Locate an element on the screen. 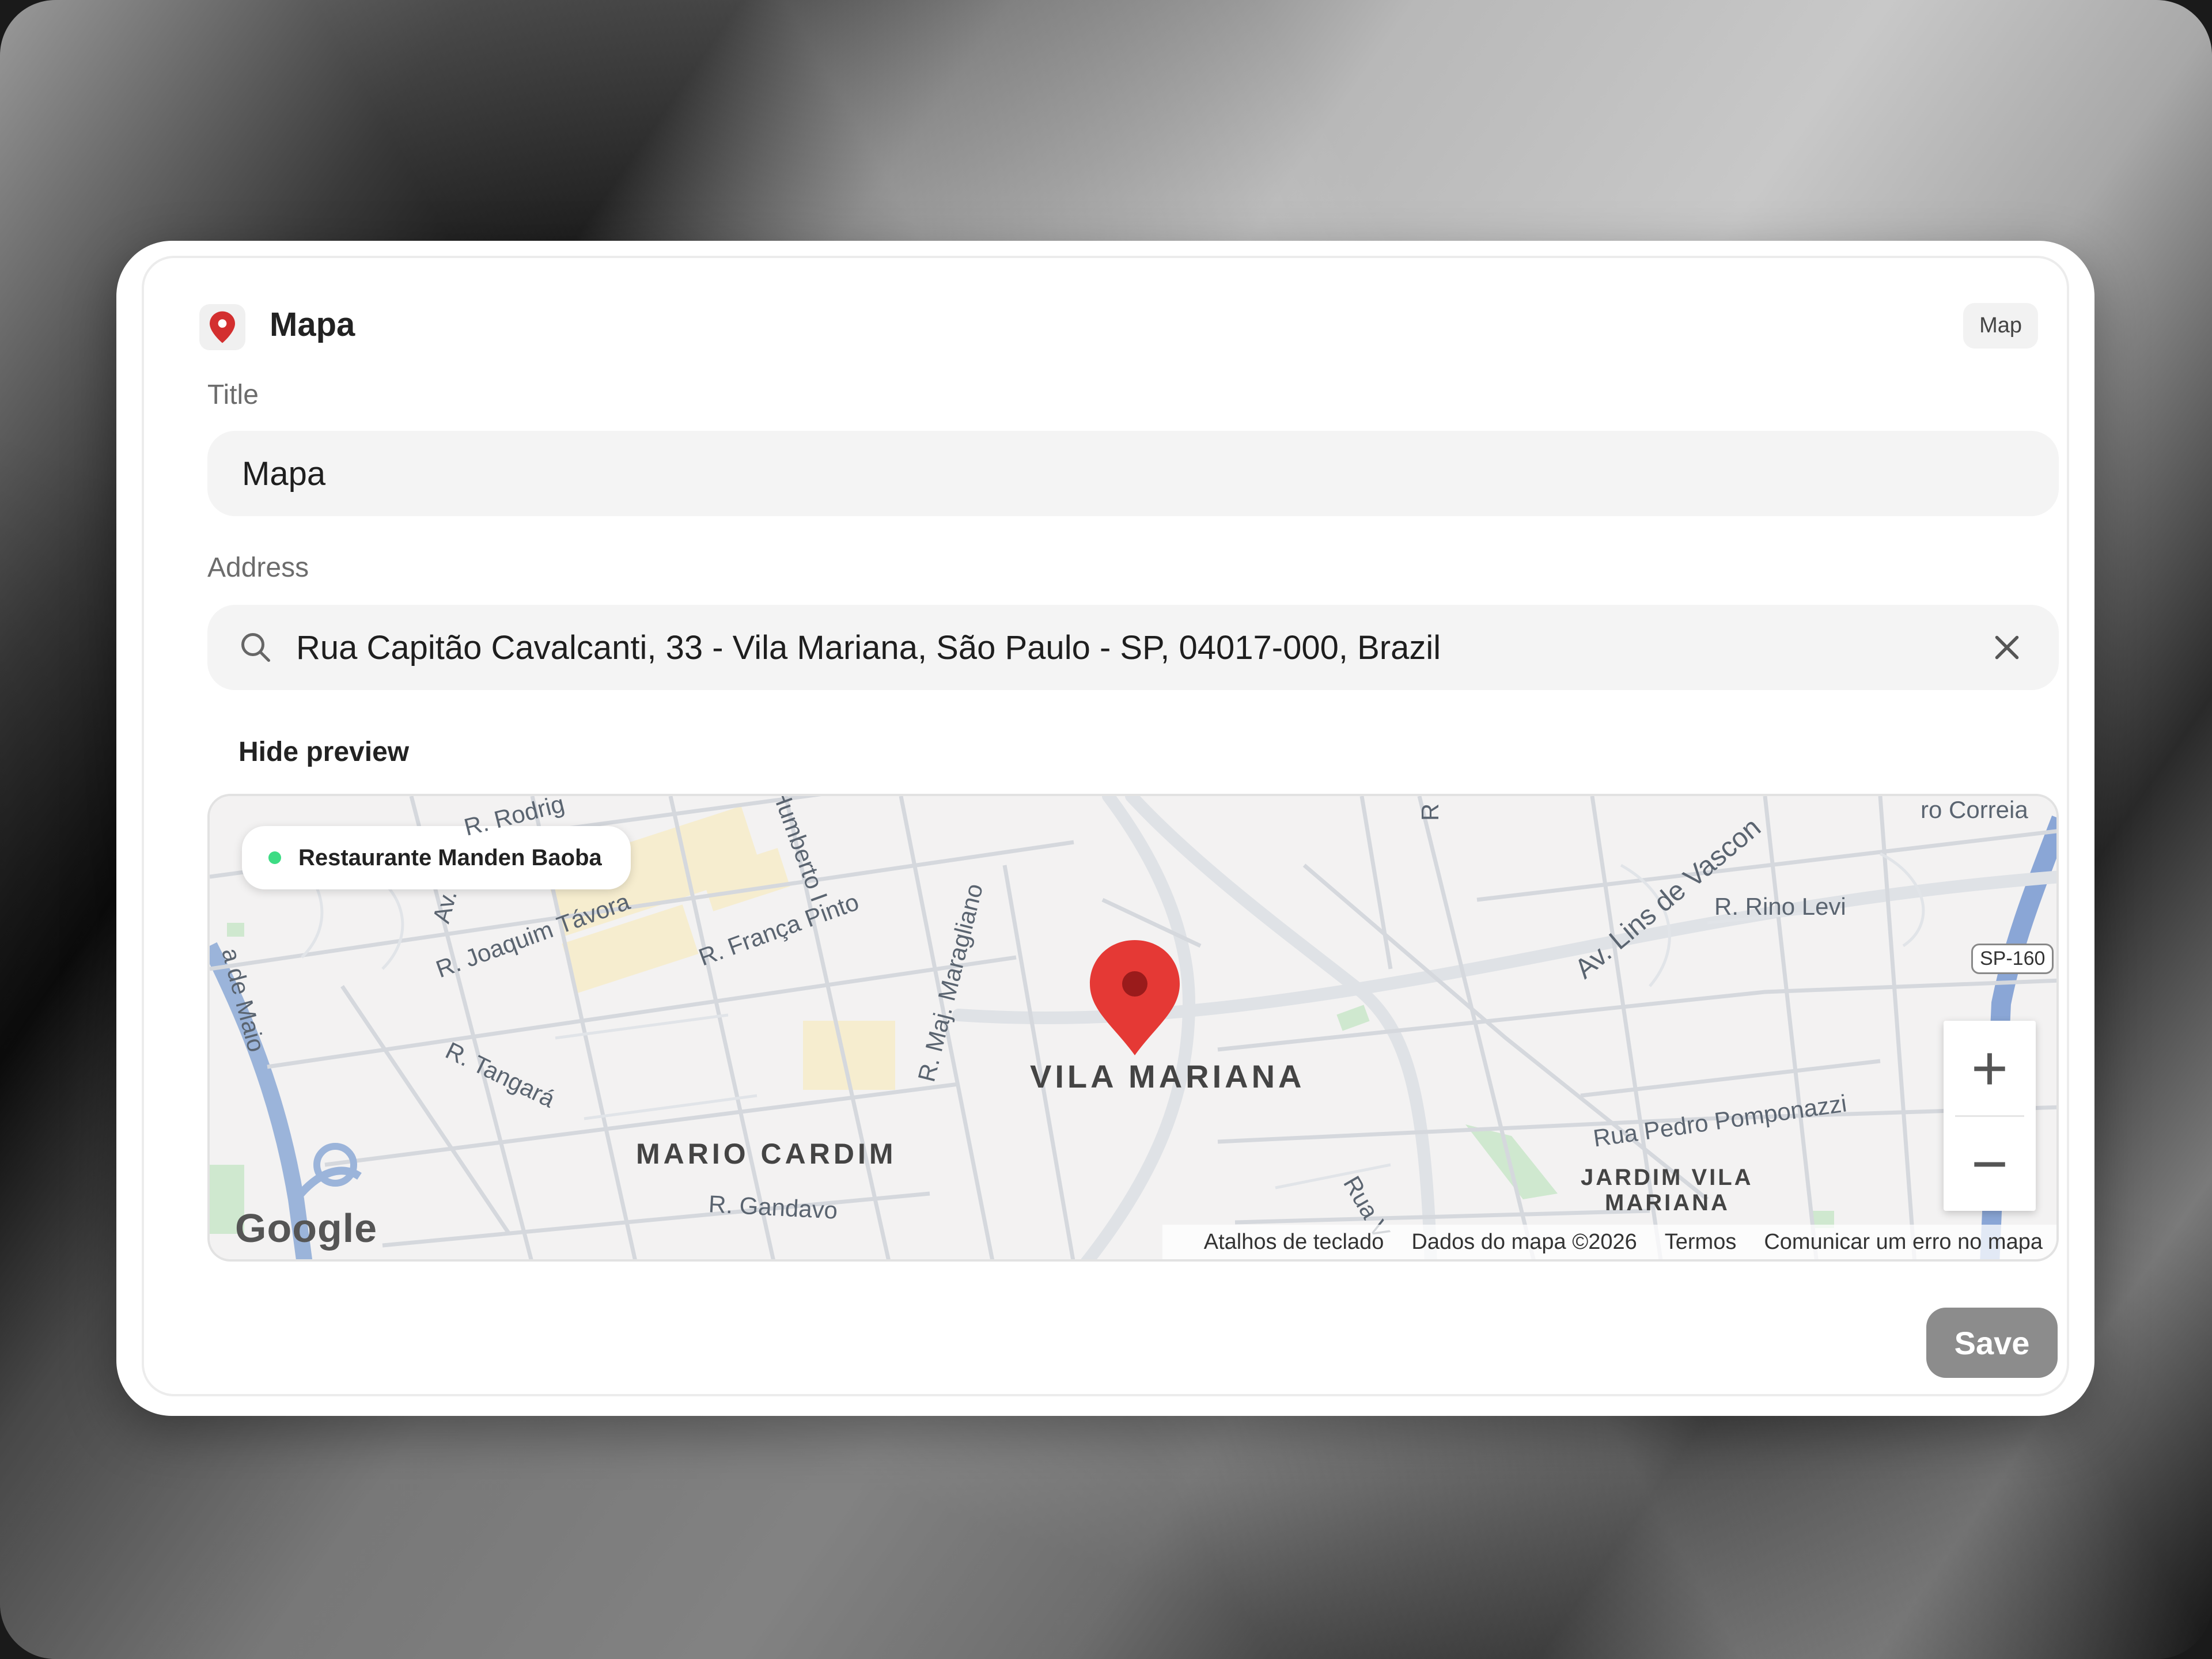 The width and height of the screenshot is (2212, 1659). zoom-out-button: − is located at coordinates (1990, 1163).